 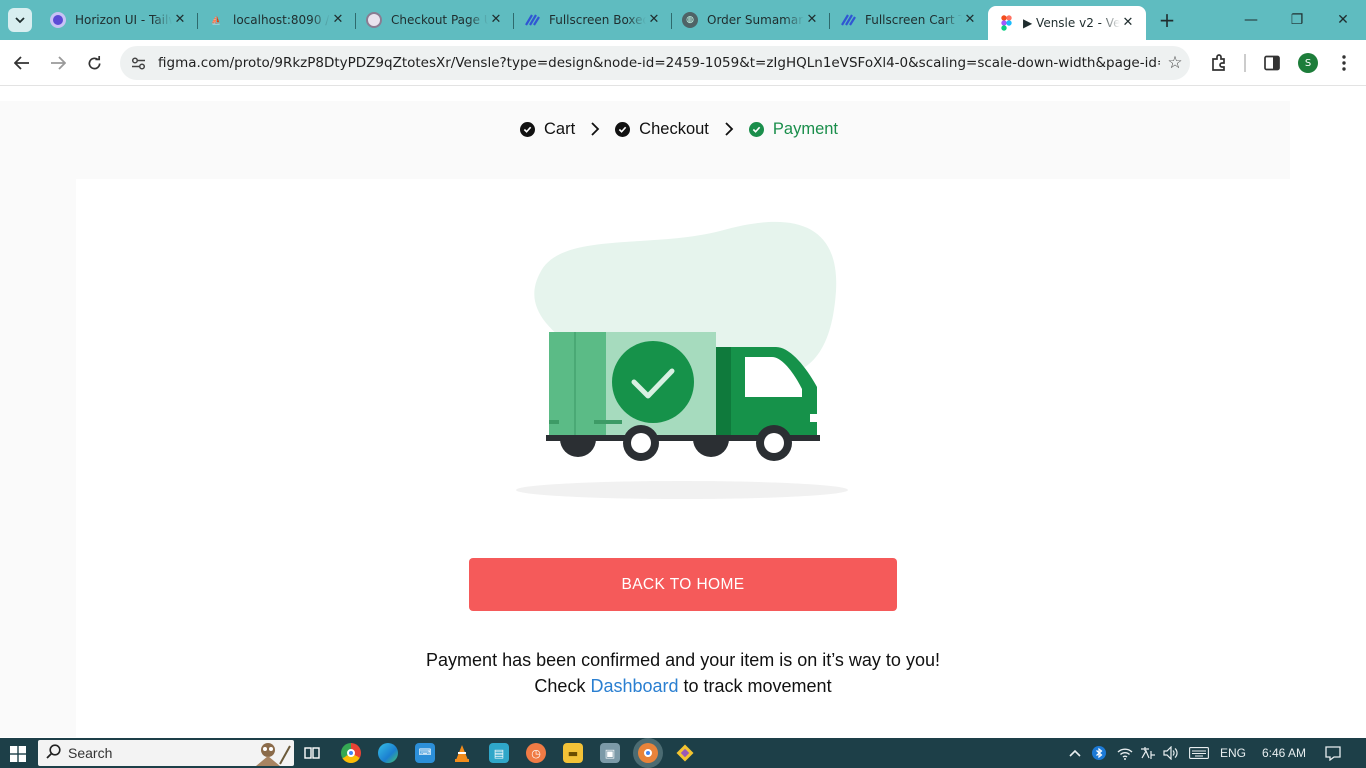 I want to click on track-movement-message: Check Dashboard to track movement, so click(x=683, y=686).